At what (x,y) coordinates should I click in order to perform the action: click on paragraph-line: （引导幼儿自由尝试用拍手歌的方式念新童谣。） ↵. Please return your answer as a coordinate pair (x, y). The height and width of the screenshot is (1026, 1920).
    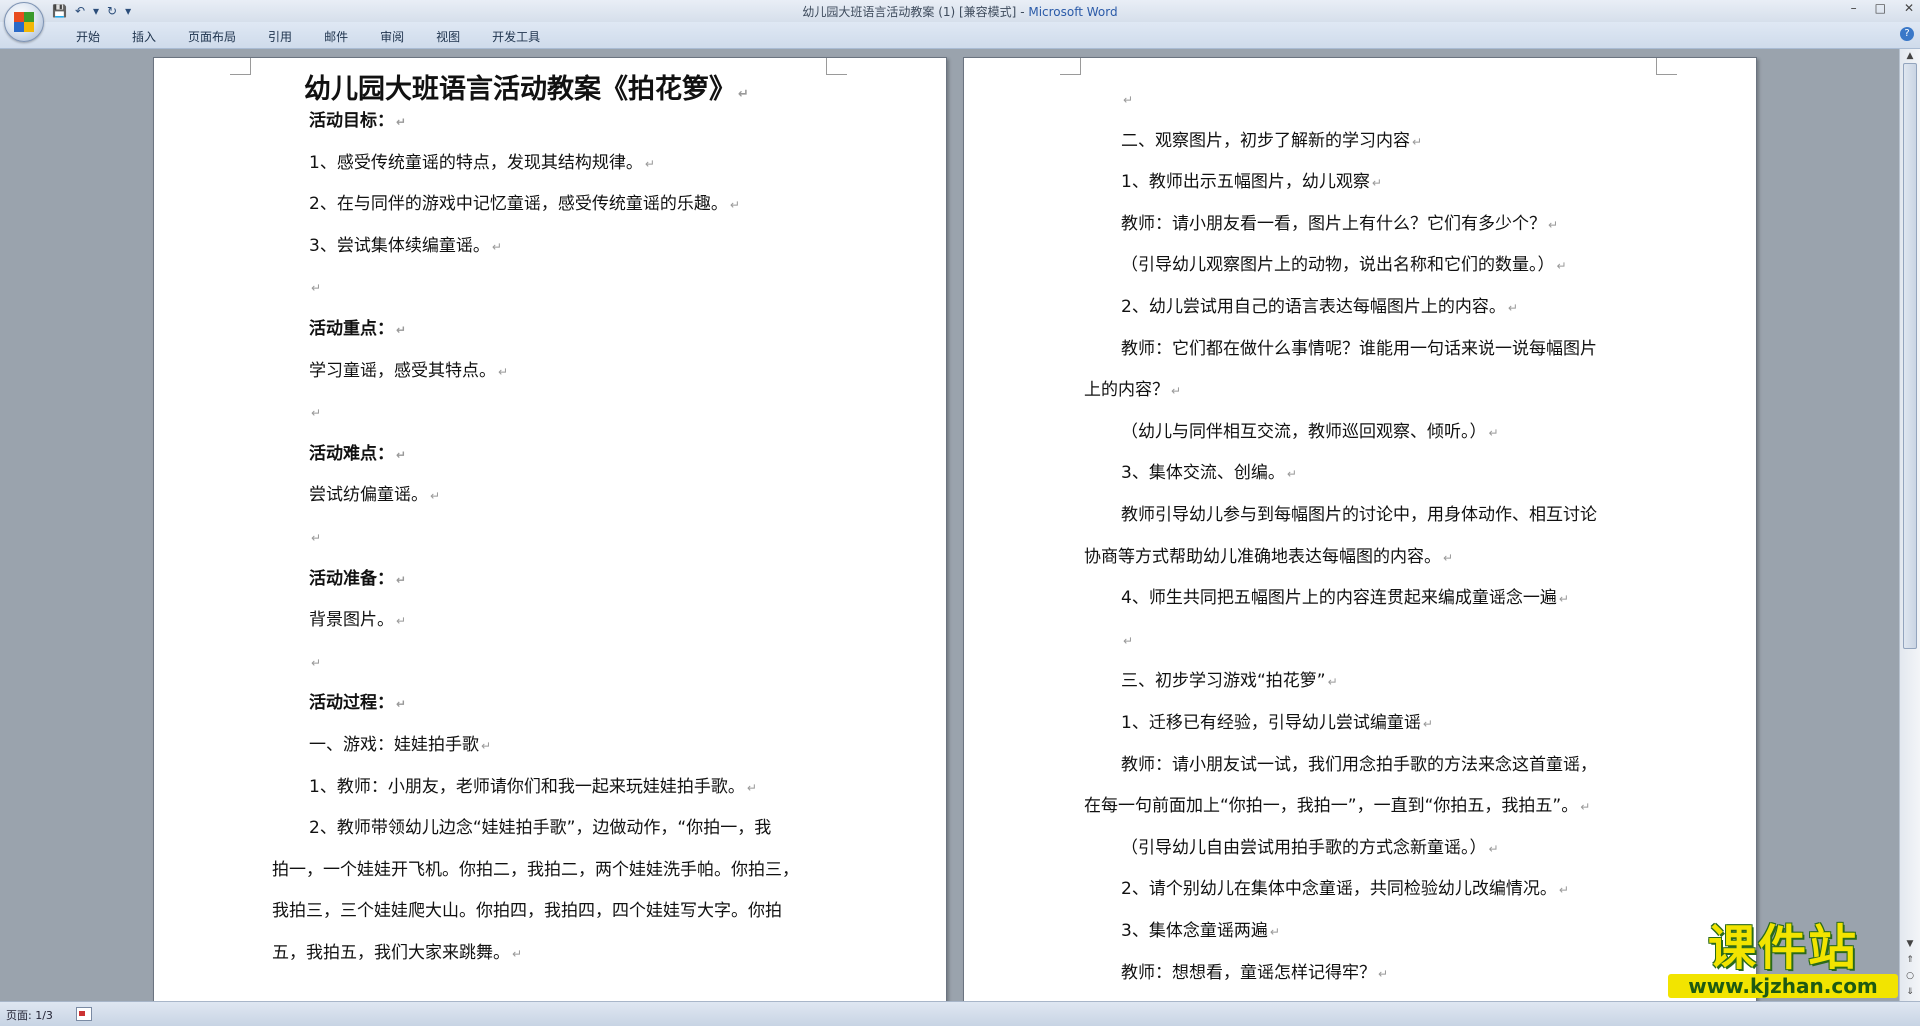
    Looking at the image, I should click on (1310, 847).